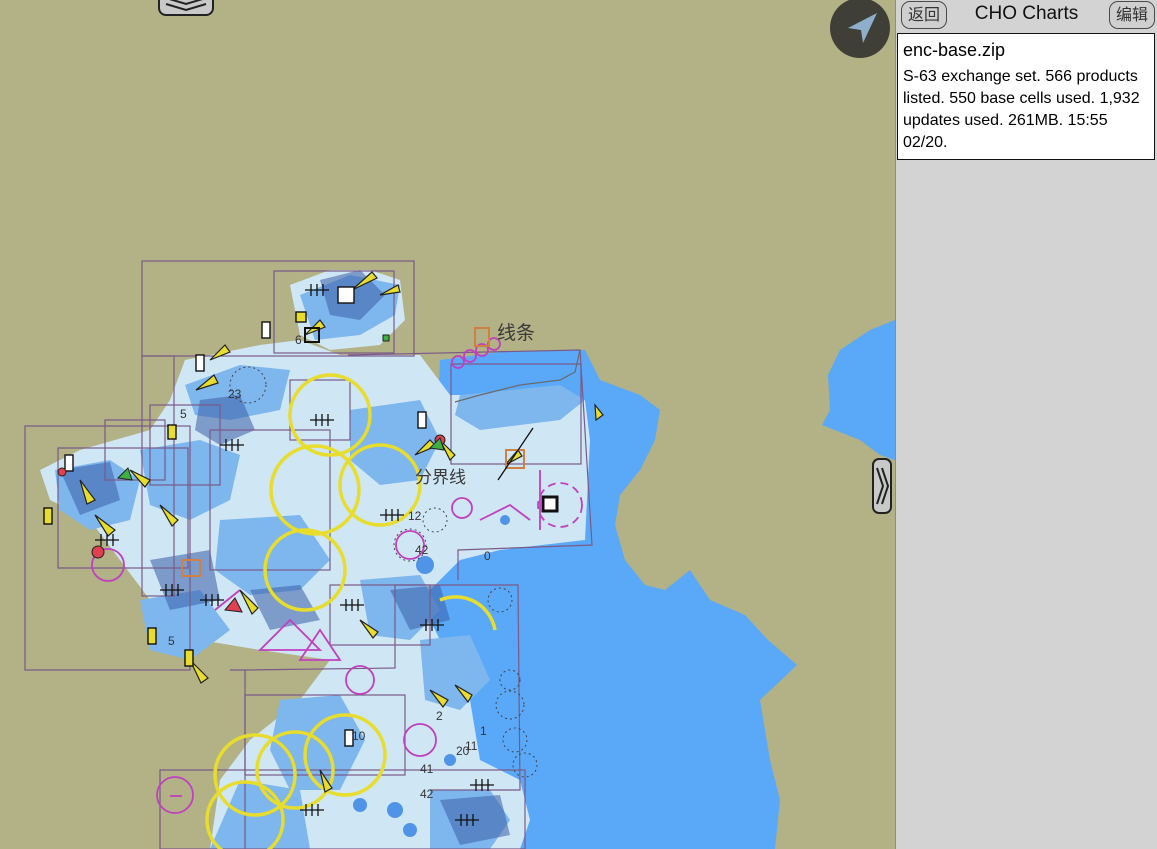 This screenshot has height=849, width=1157. What do you see at coordinates (359, 736) in the screenshot?
I see `sounding-label: 10` at bounding box center [359, 736].